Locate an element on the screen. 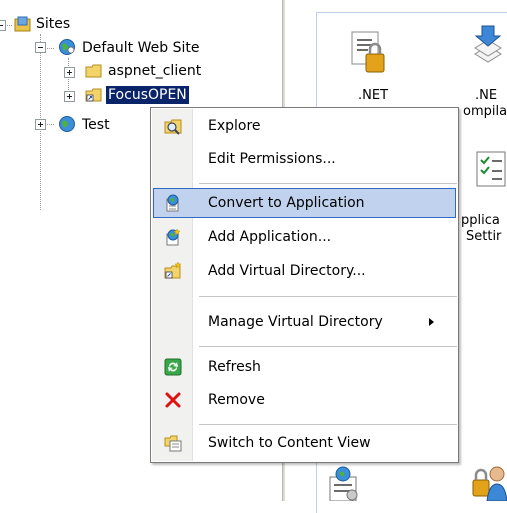  menu-item-remove: Remove is located at coordinates (304, 400).